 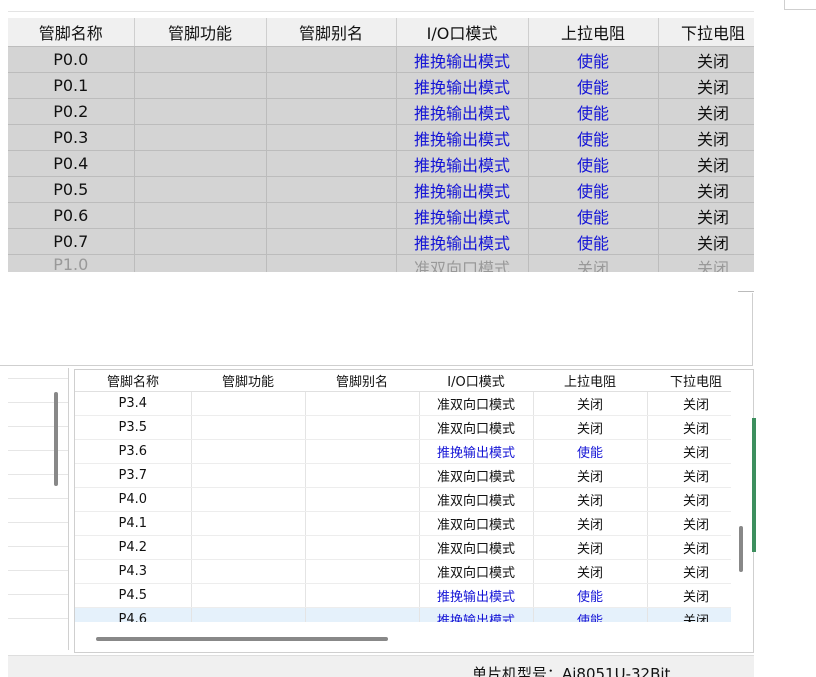 I want to click on column-header-pin-alias: 管脚别名, so click(x=331, y=32).